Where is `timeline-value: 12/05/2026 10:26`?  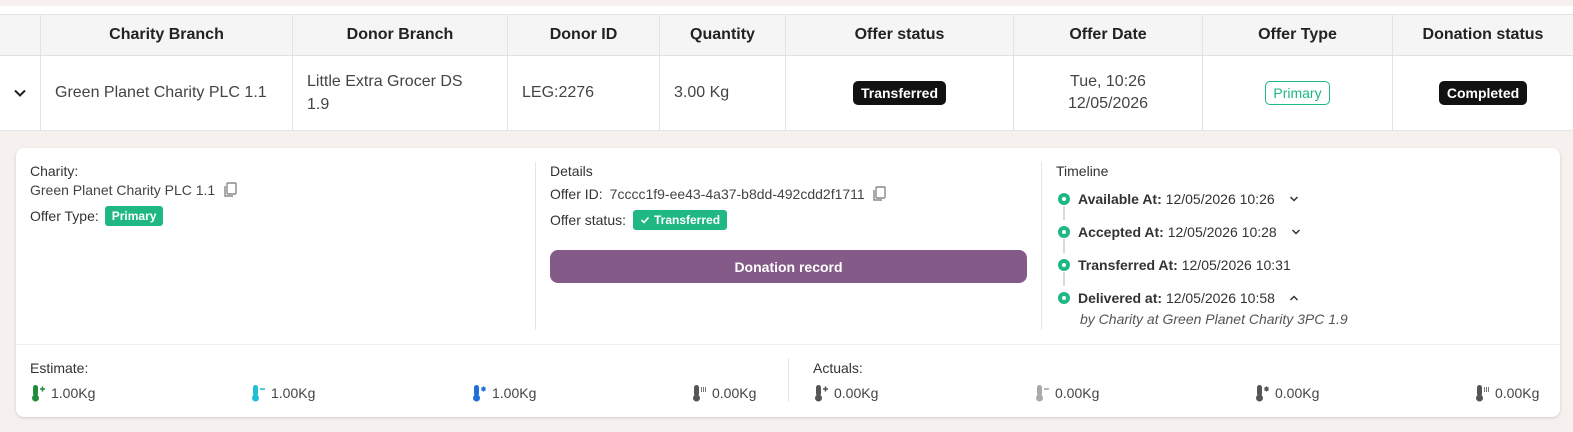 timeline-value: 12/05/2026 10:26 is located at coordinates (1220, 199).